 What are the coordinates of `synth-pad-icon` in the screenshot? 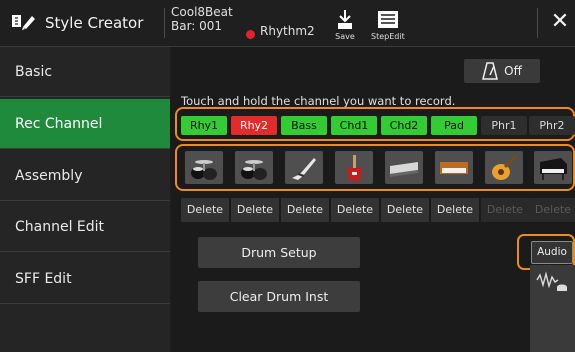 It's located at (454, 167).